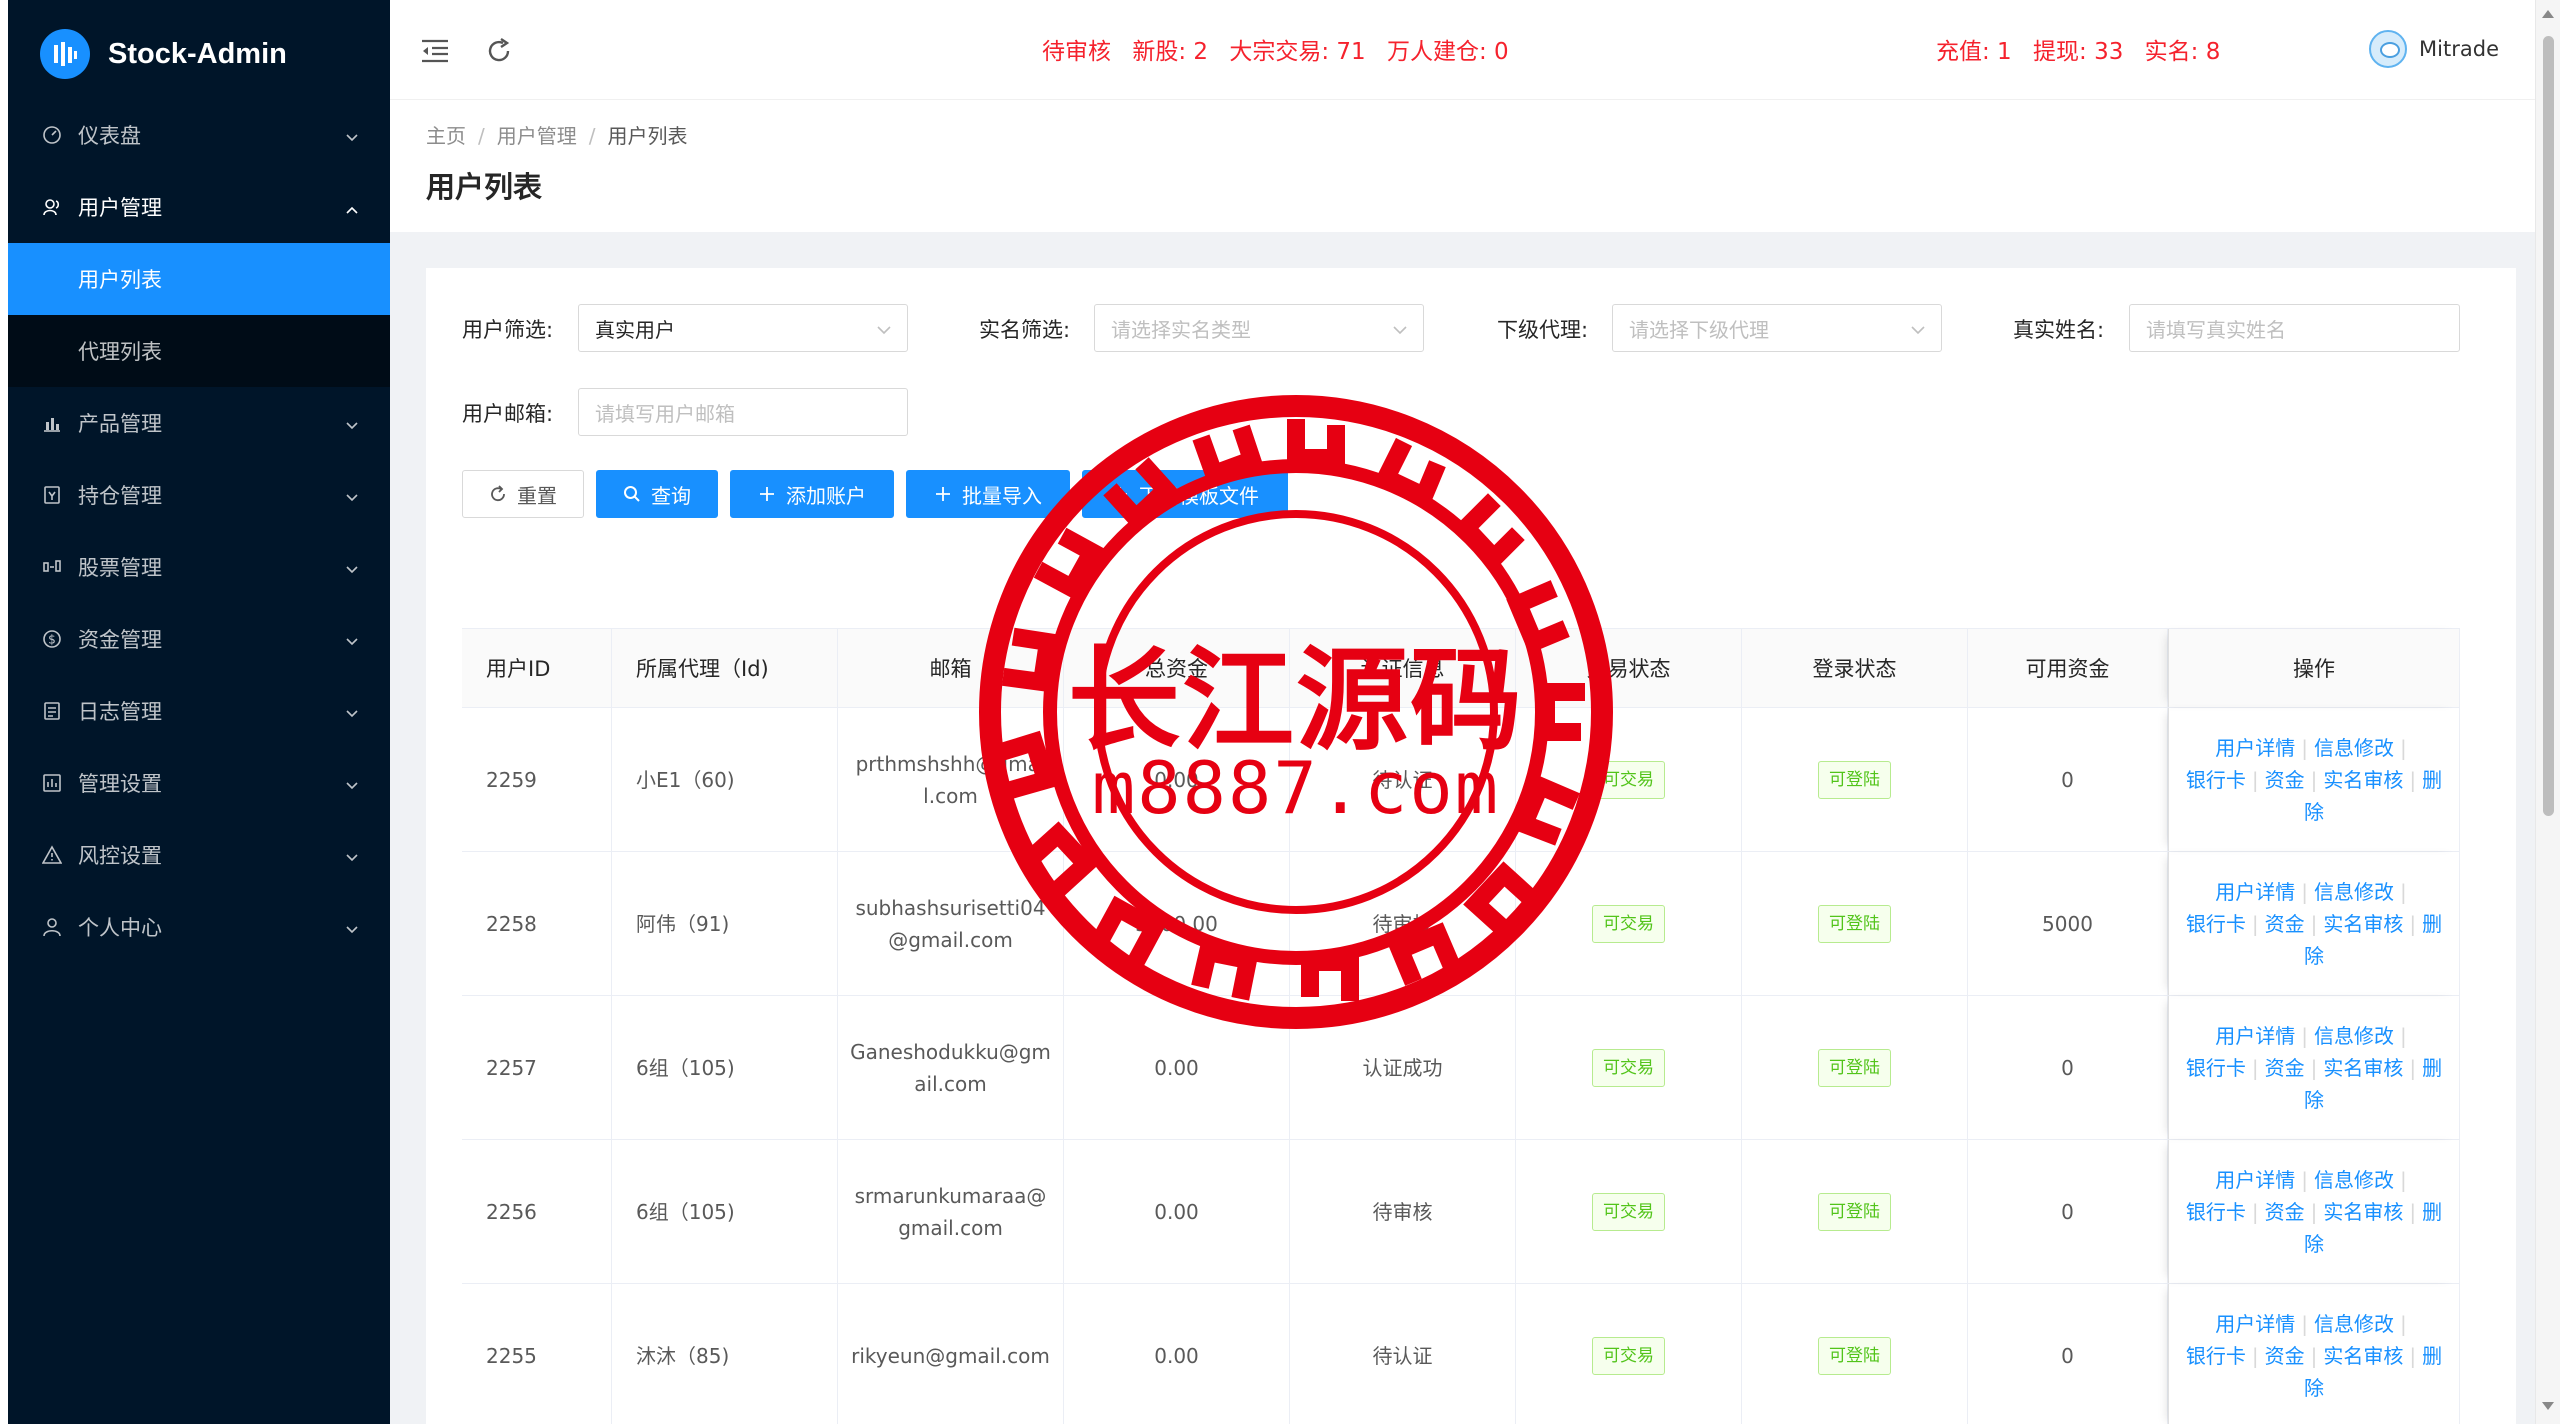 This screenshot has height=1424, width=2560. Describe the element at coordinates (2548, 14) in the screenshot. I see `scroll-up-arrow-icon` at that location.